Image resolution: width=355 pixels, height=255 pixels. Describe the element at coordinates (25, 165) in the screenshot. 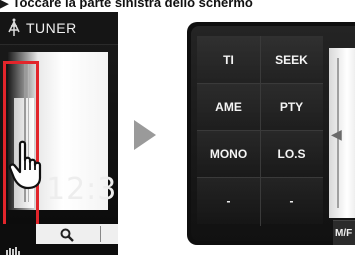

I see `hand-pointer-icon` at that location.